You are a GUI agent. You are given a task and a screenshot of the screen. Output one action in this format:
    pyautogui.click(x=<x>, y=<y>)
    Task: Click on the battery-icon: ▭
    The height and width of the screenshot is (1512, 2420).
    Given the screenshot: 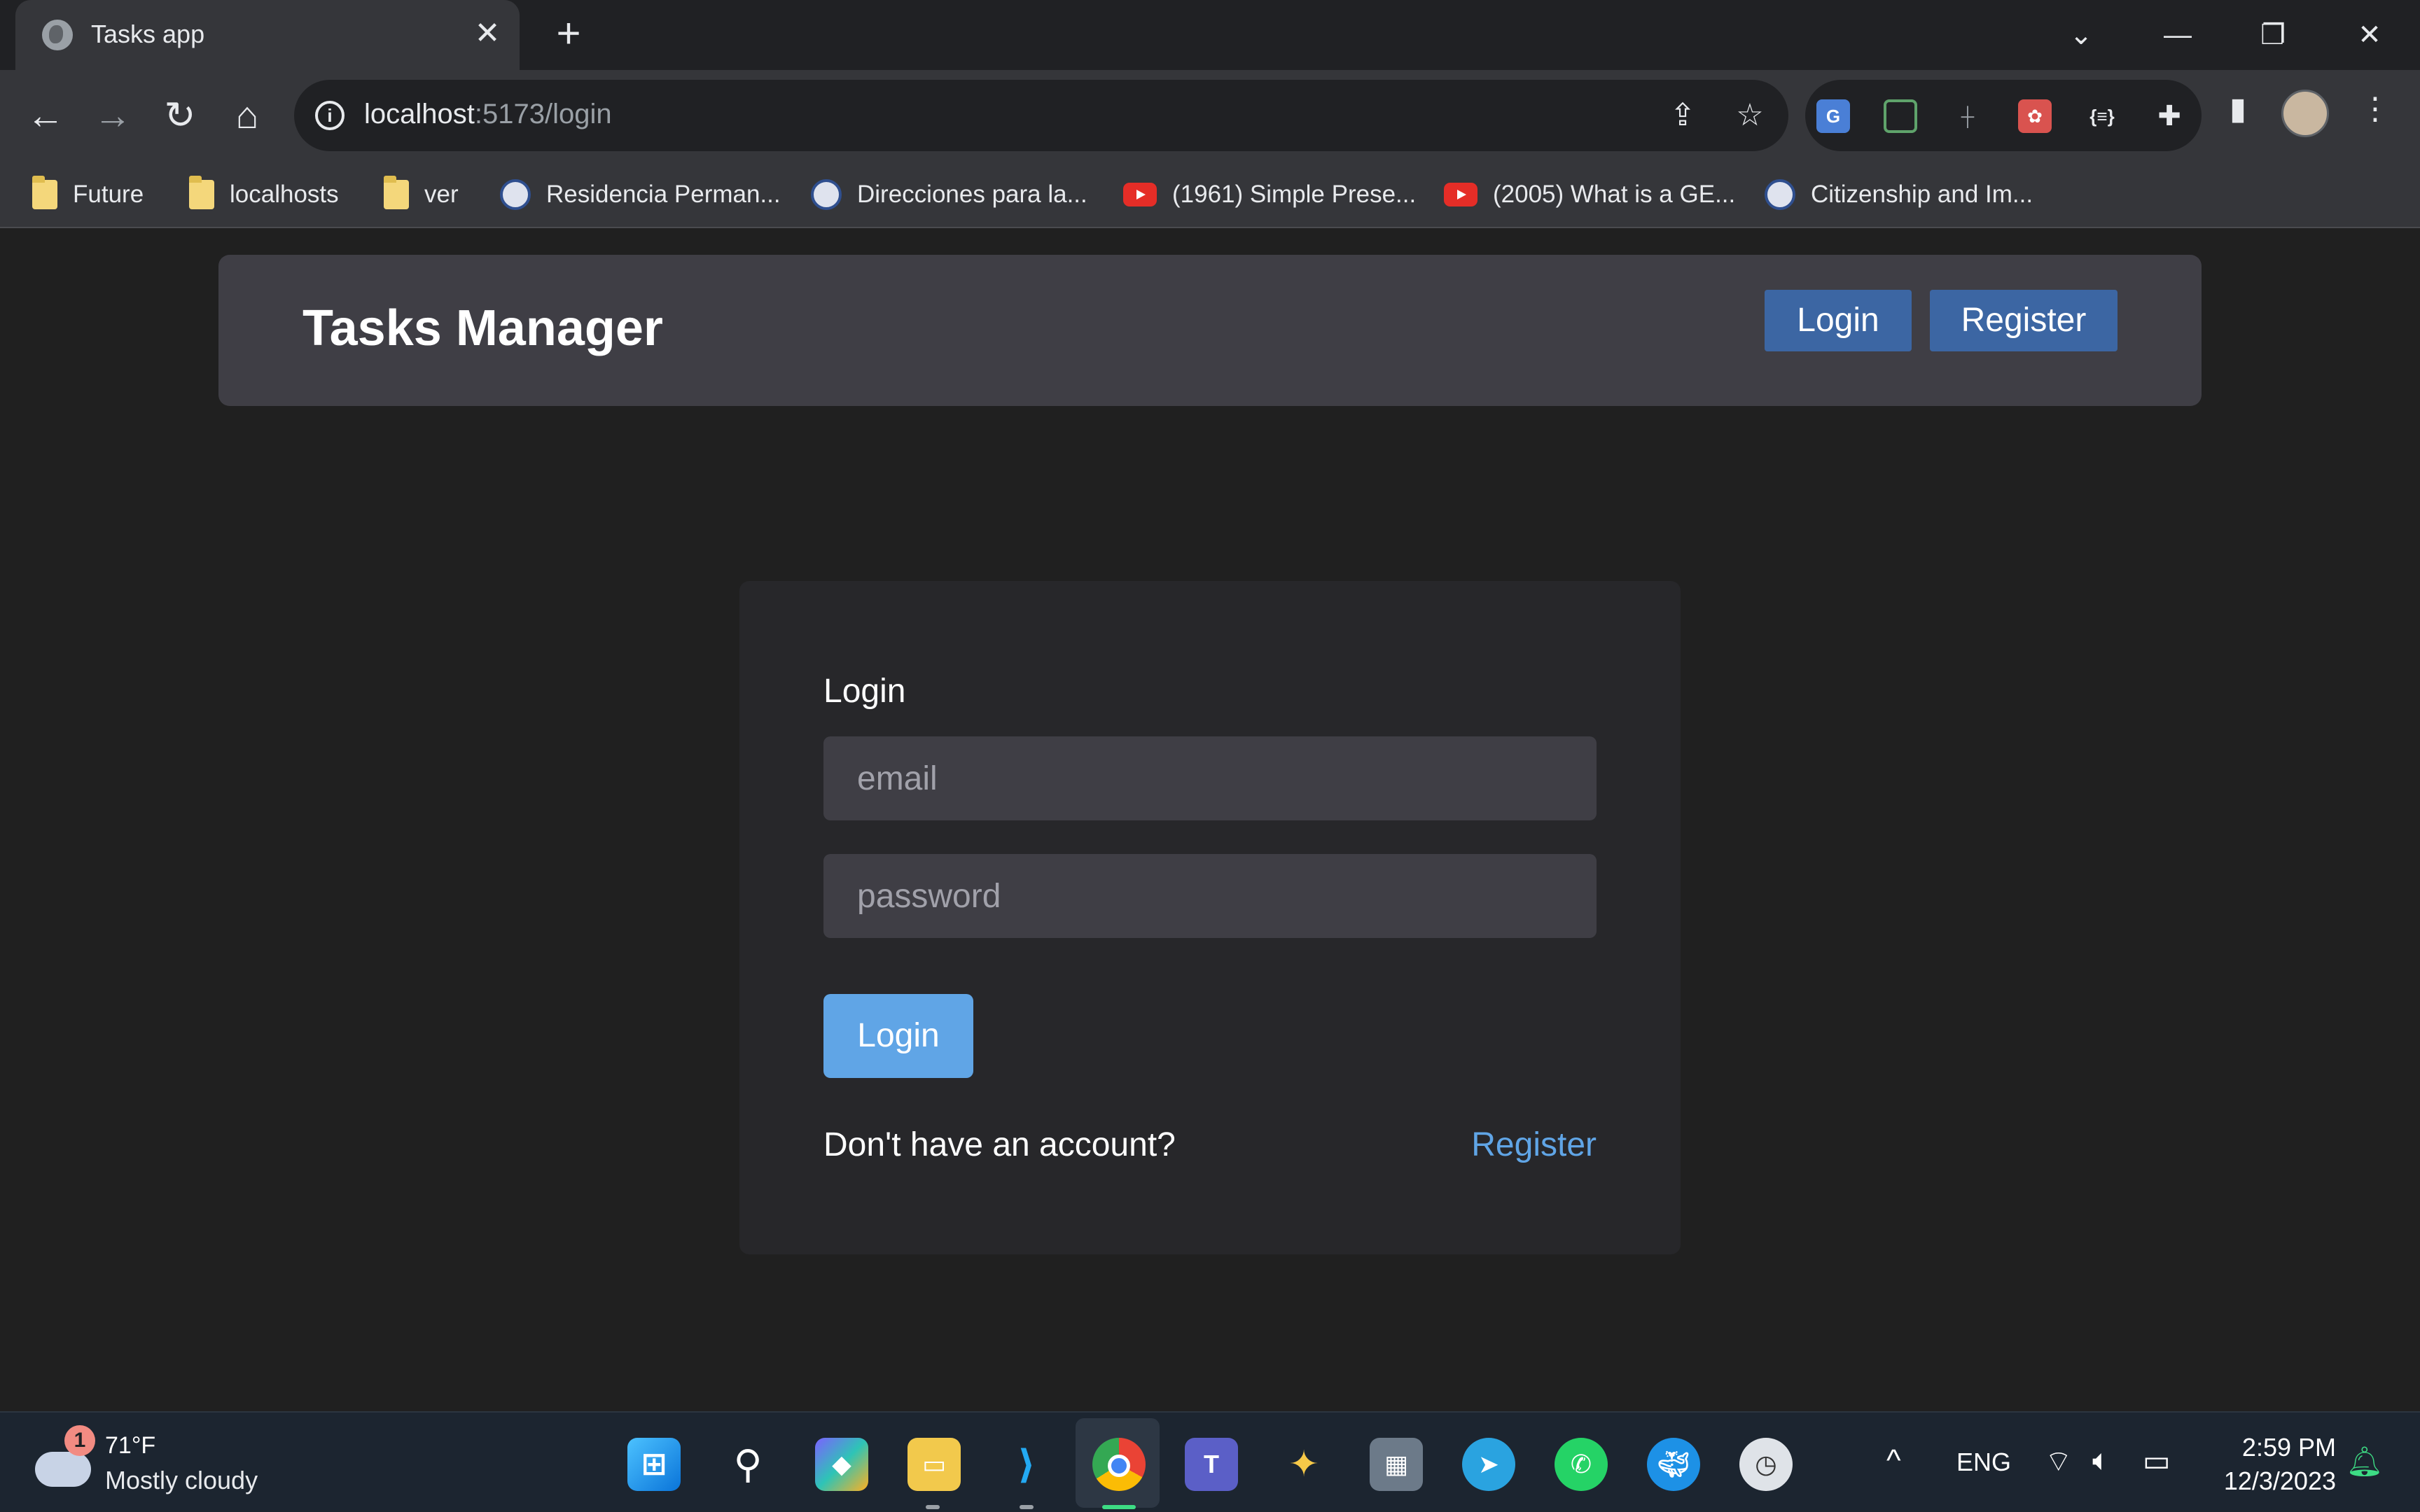 What is the action you would take?
    pyautogui.click(x=2157, y=1460)
    